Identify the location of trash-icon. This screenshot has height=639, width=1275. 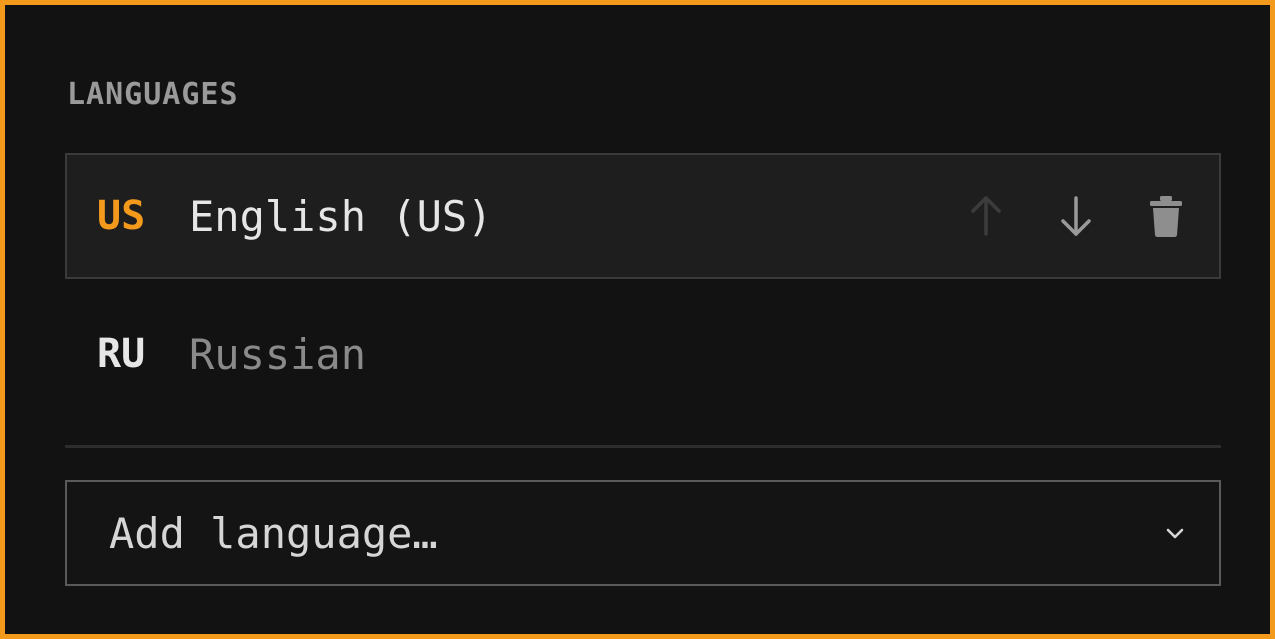
(1166, 216).